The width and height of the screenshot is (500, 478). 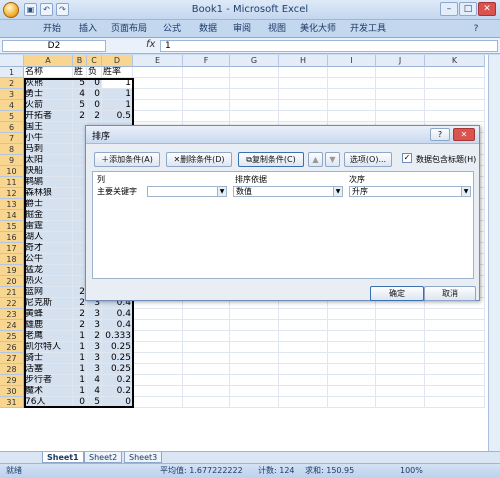 What do you see at coordinates (52, 29) in the screenshot?
I see `tab-home: 开始` at bounding box center [52, 29].